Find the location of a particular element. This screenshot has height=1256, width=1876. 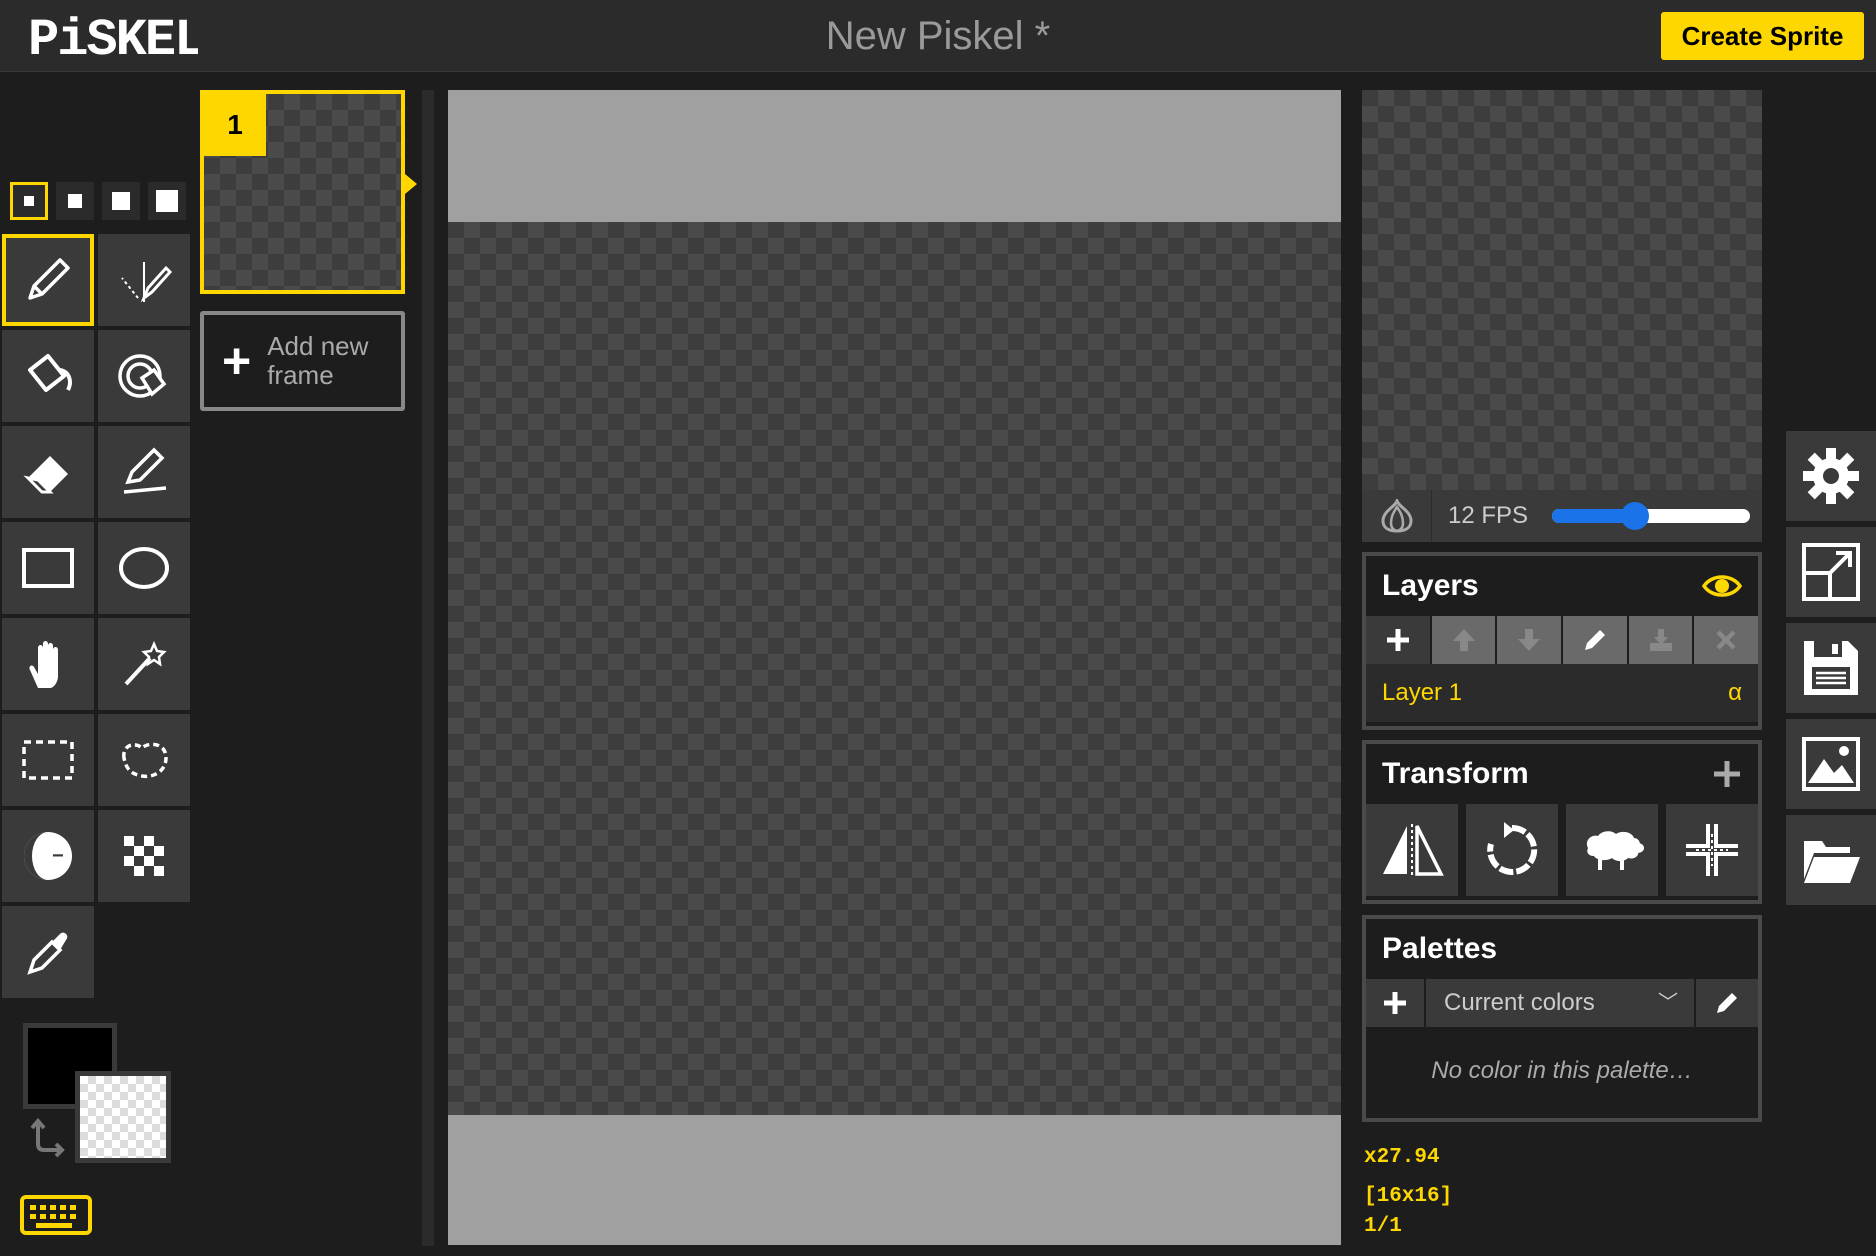

export-button is located at coordinates (1831, 764).